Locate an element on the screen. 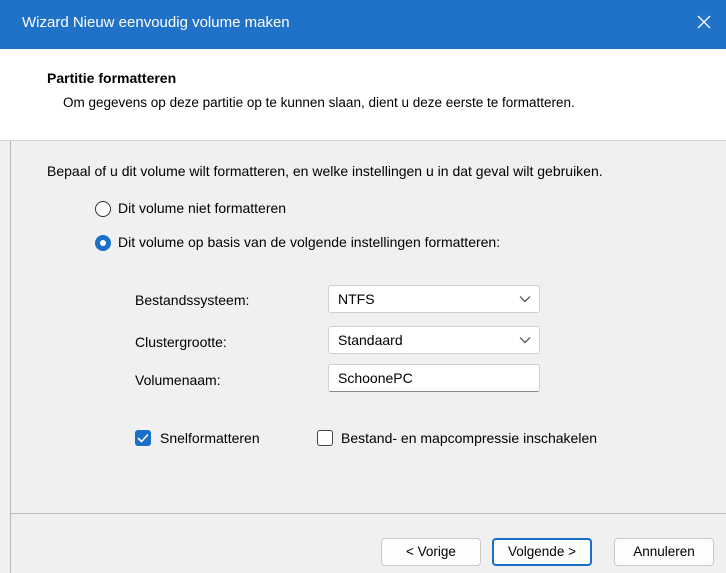 The width and height of the screenshot is (726, 573). checkmark-icon is located at coordinates (143, 438).